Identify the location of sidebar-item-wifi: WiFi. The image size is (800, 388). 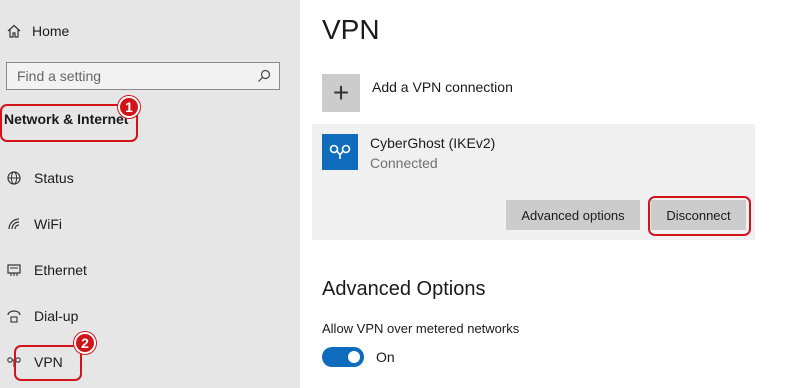
(34, 224).